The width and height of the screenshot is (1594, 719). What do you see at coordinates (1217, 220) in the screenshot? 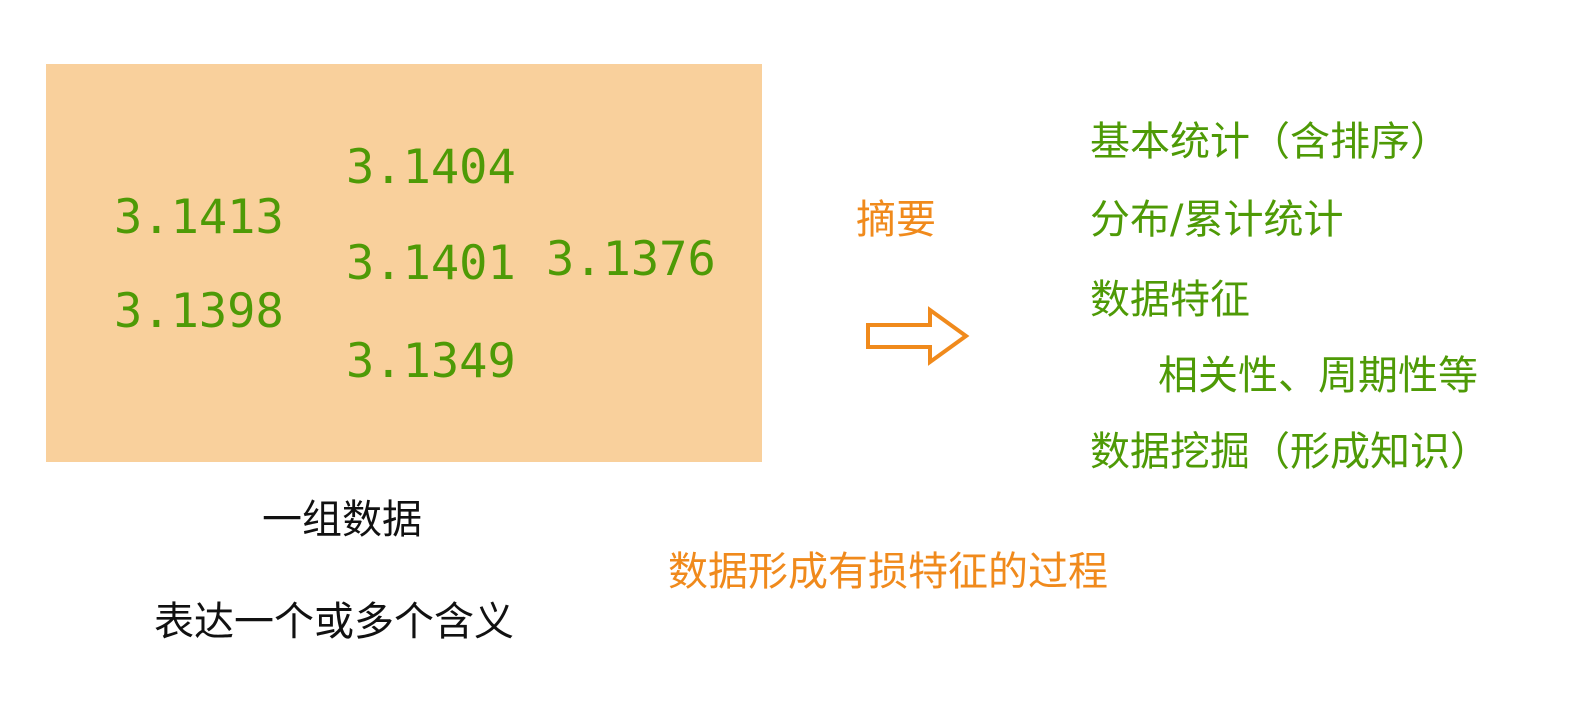
I see `feature-distribution: 分布/累计统计` at bounding box center [1217, 220].